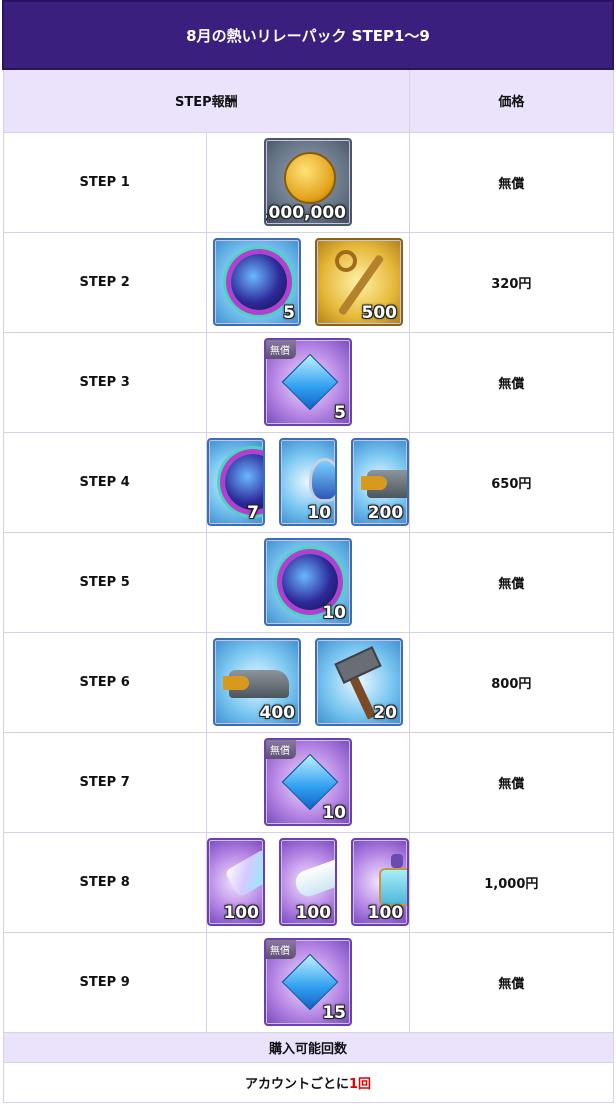  I want to click on step-rewards: 無償 5, so click(308, 382).